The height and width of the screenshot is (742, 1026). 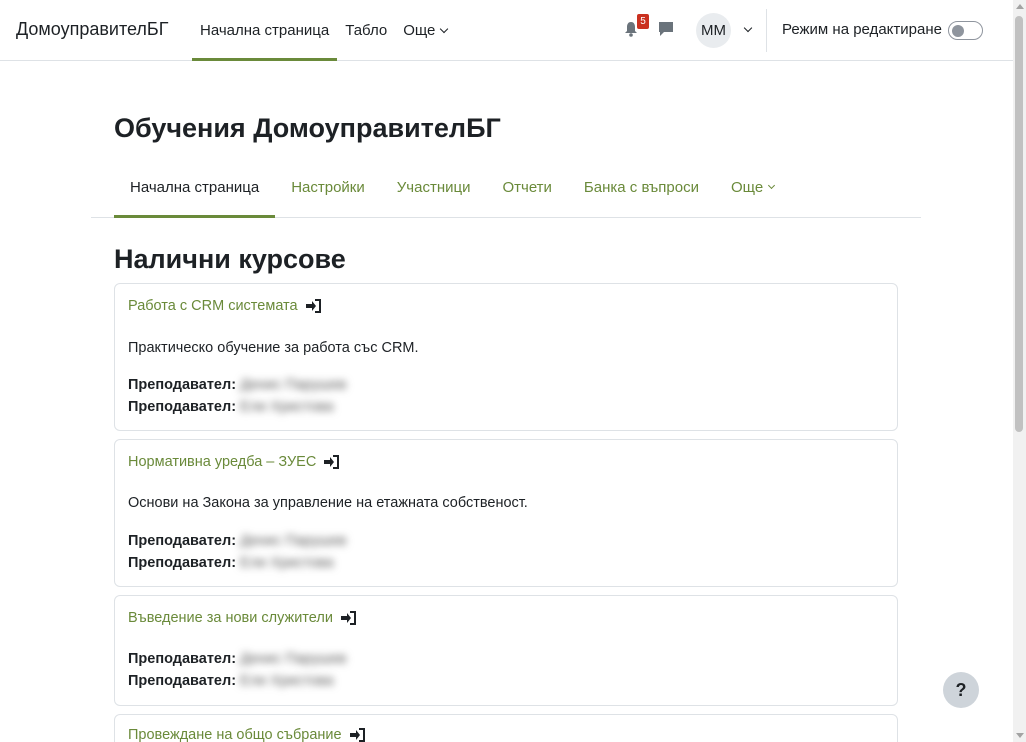 What do you see at coordinates (958, 31) in the screenshot?
I see `edit-mode-toggle-knob` at bounding box center [958, 31].